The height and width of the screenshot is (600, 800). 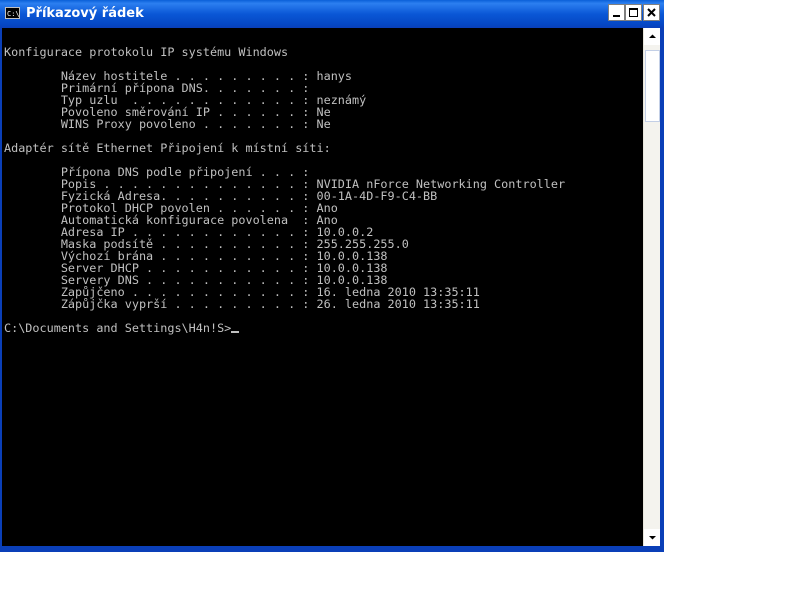 I want to click on command-prompt-line: C:\Documents and Settings\H4n!S>, so click(x=122, y=328).